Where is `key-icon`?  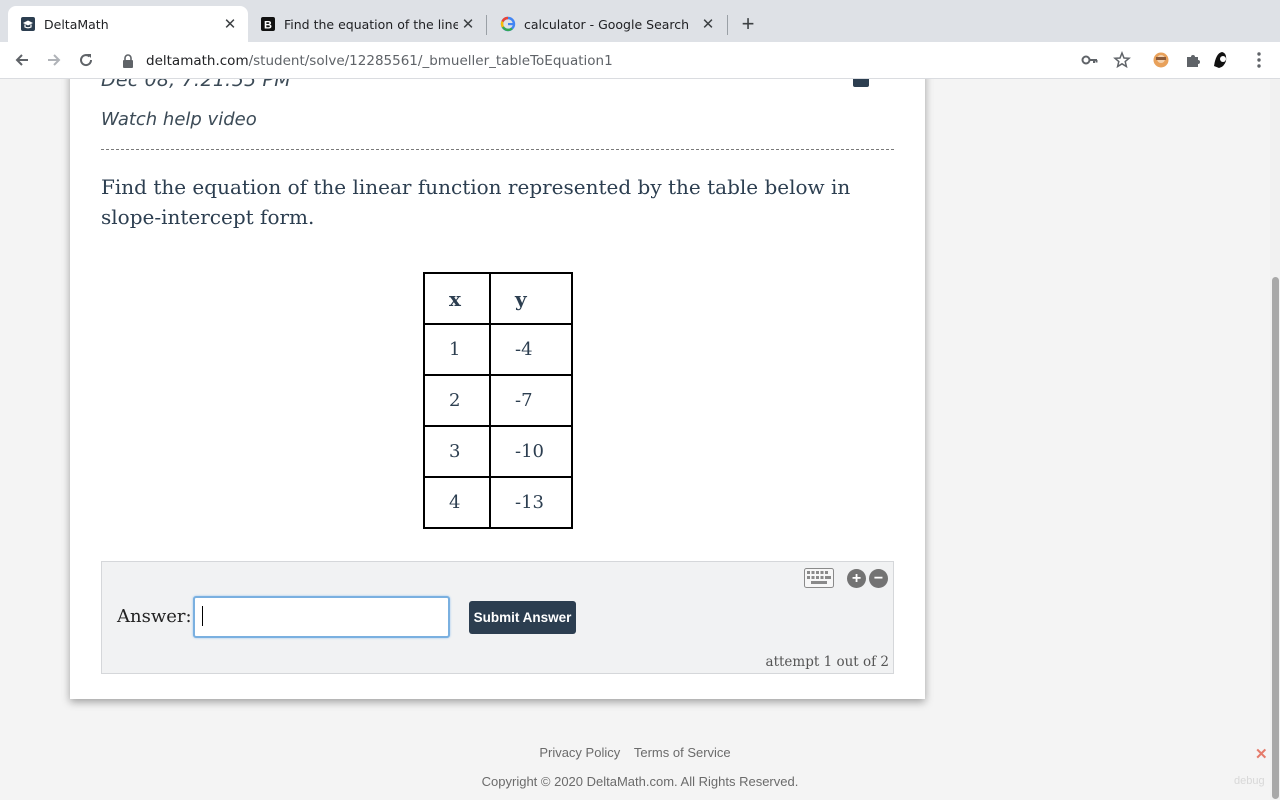 key-icon is located at coordinates (1090, 60).